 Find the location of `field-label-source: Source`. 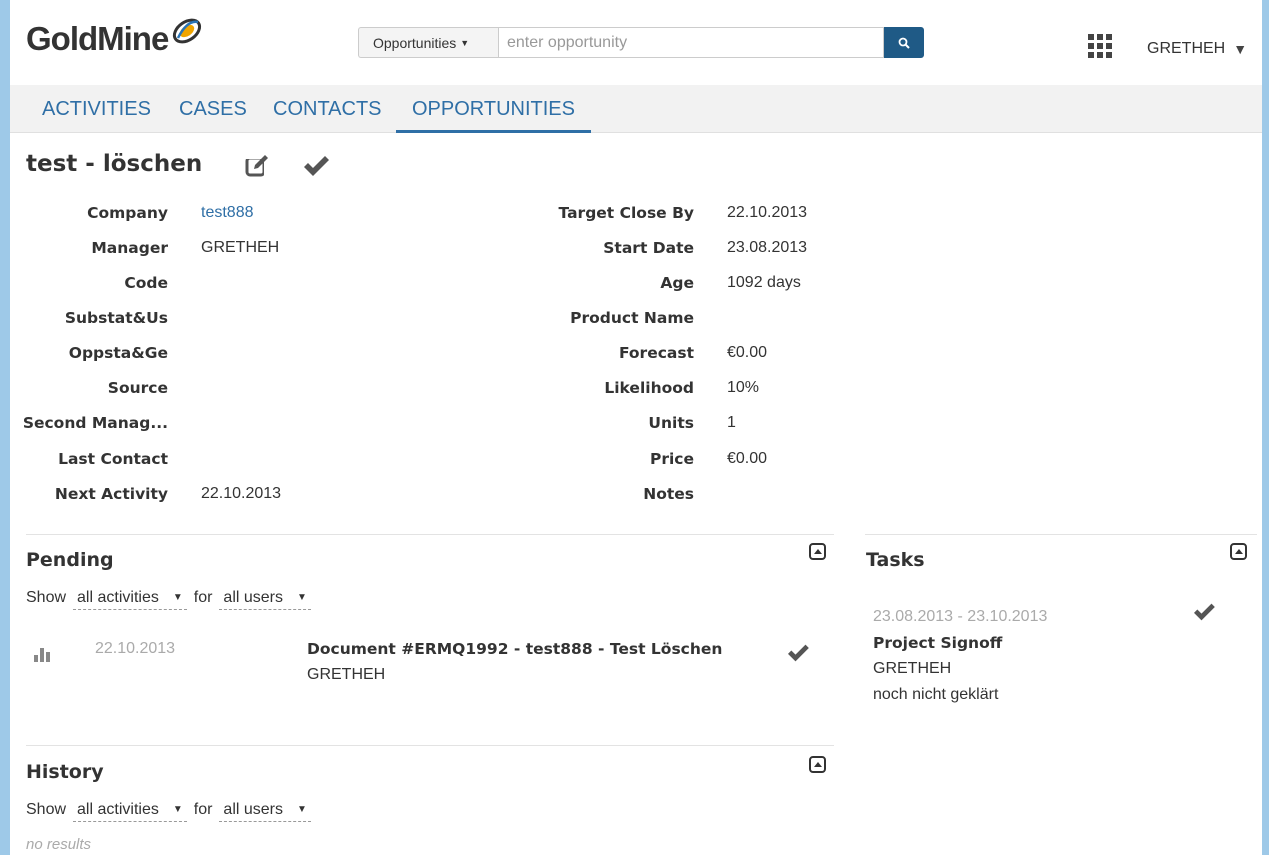

field-label-source: Source is located at coordinates (137, 388).